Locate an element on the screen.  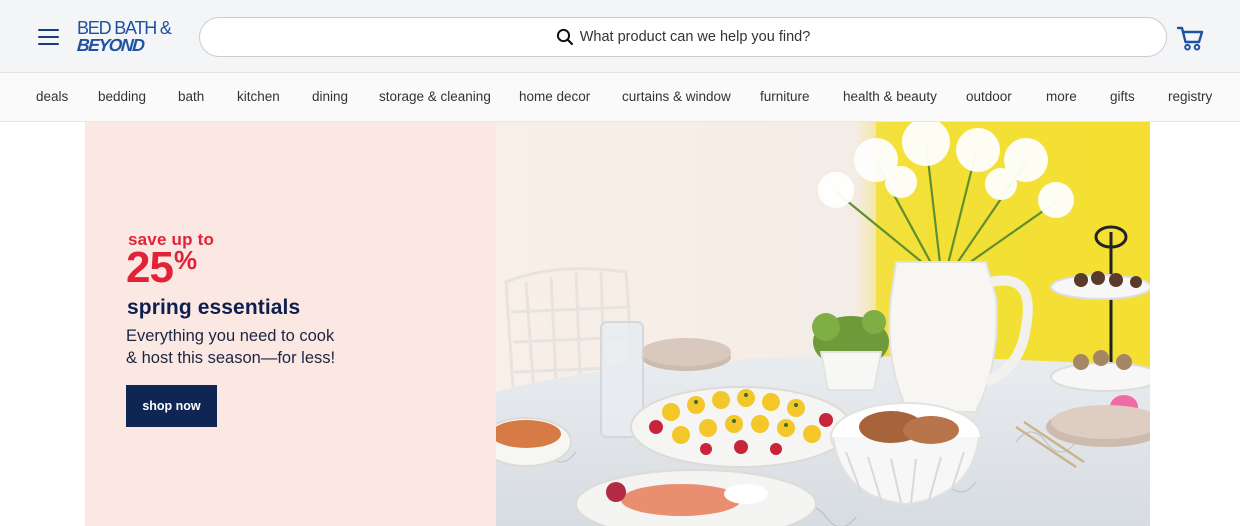
nav-item-outdoor: outdoor is located at coordinates (989, 96).